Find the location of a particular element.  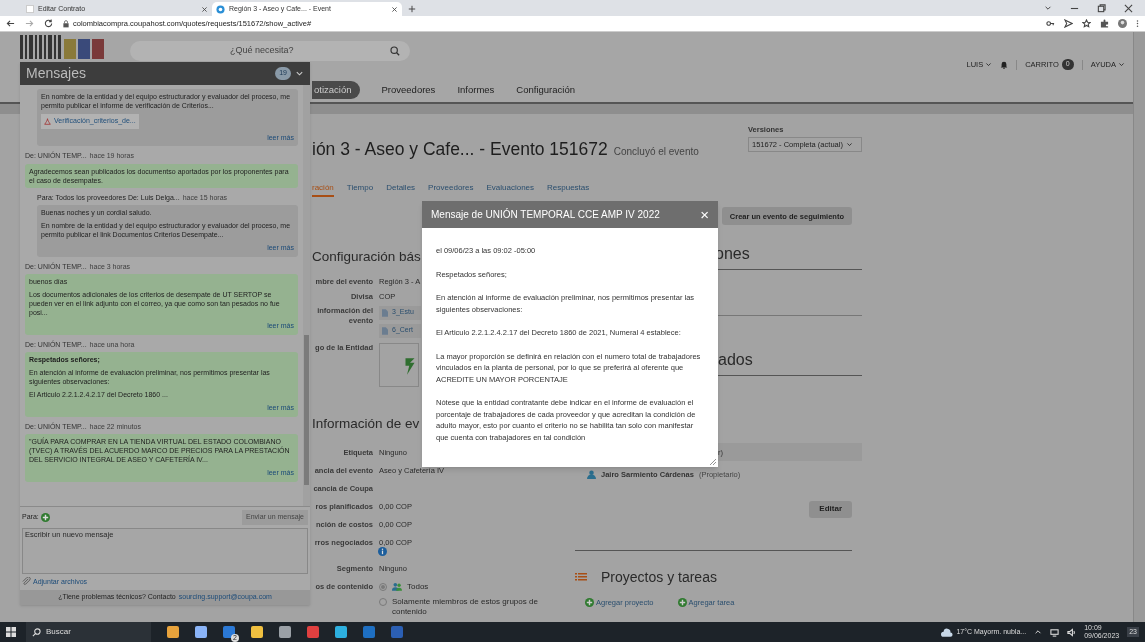

nav-tab: Informes is located at coordinates (476, 90).